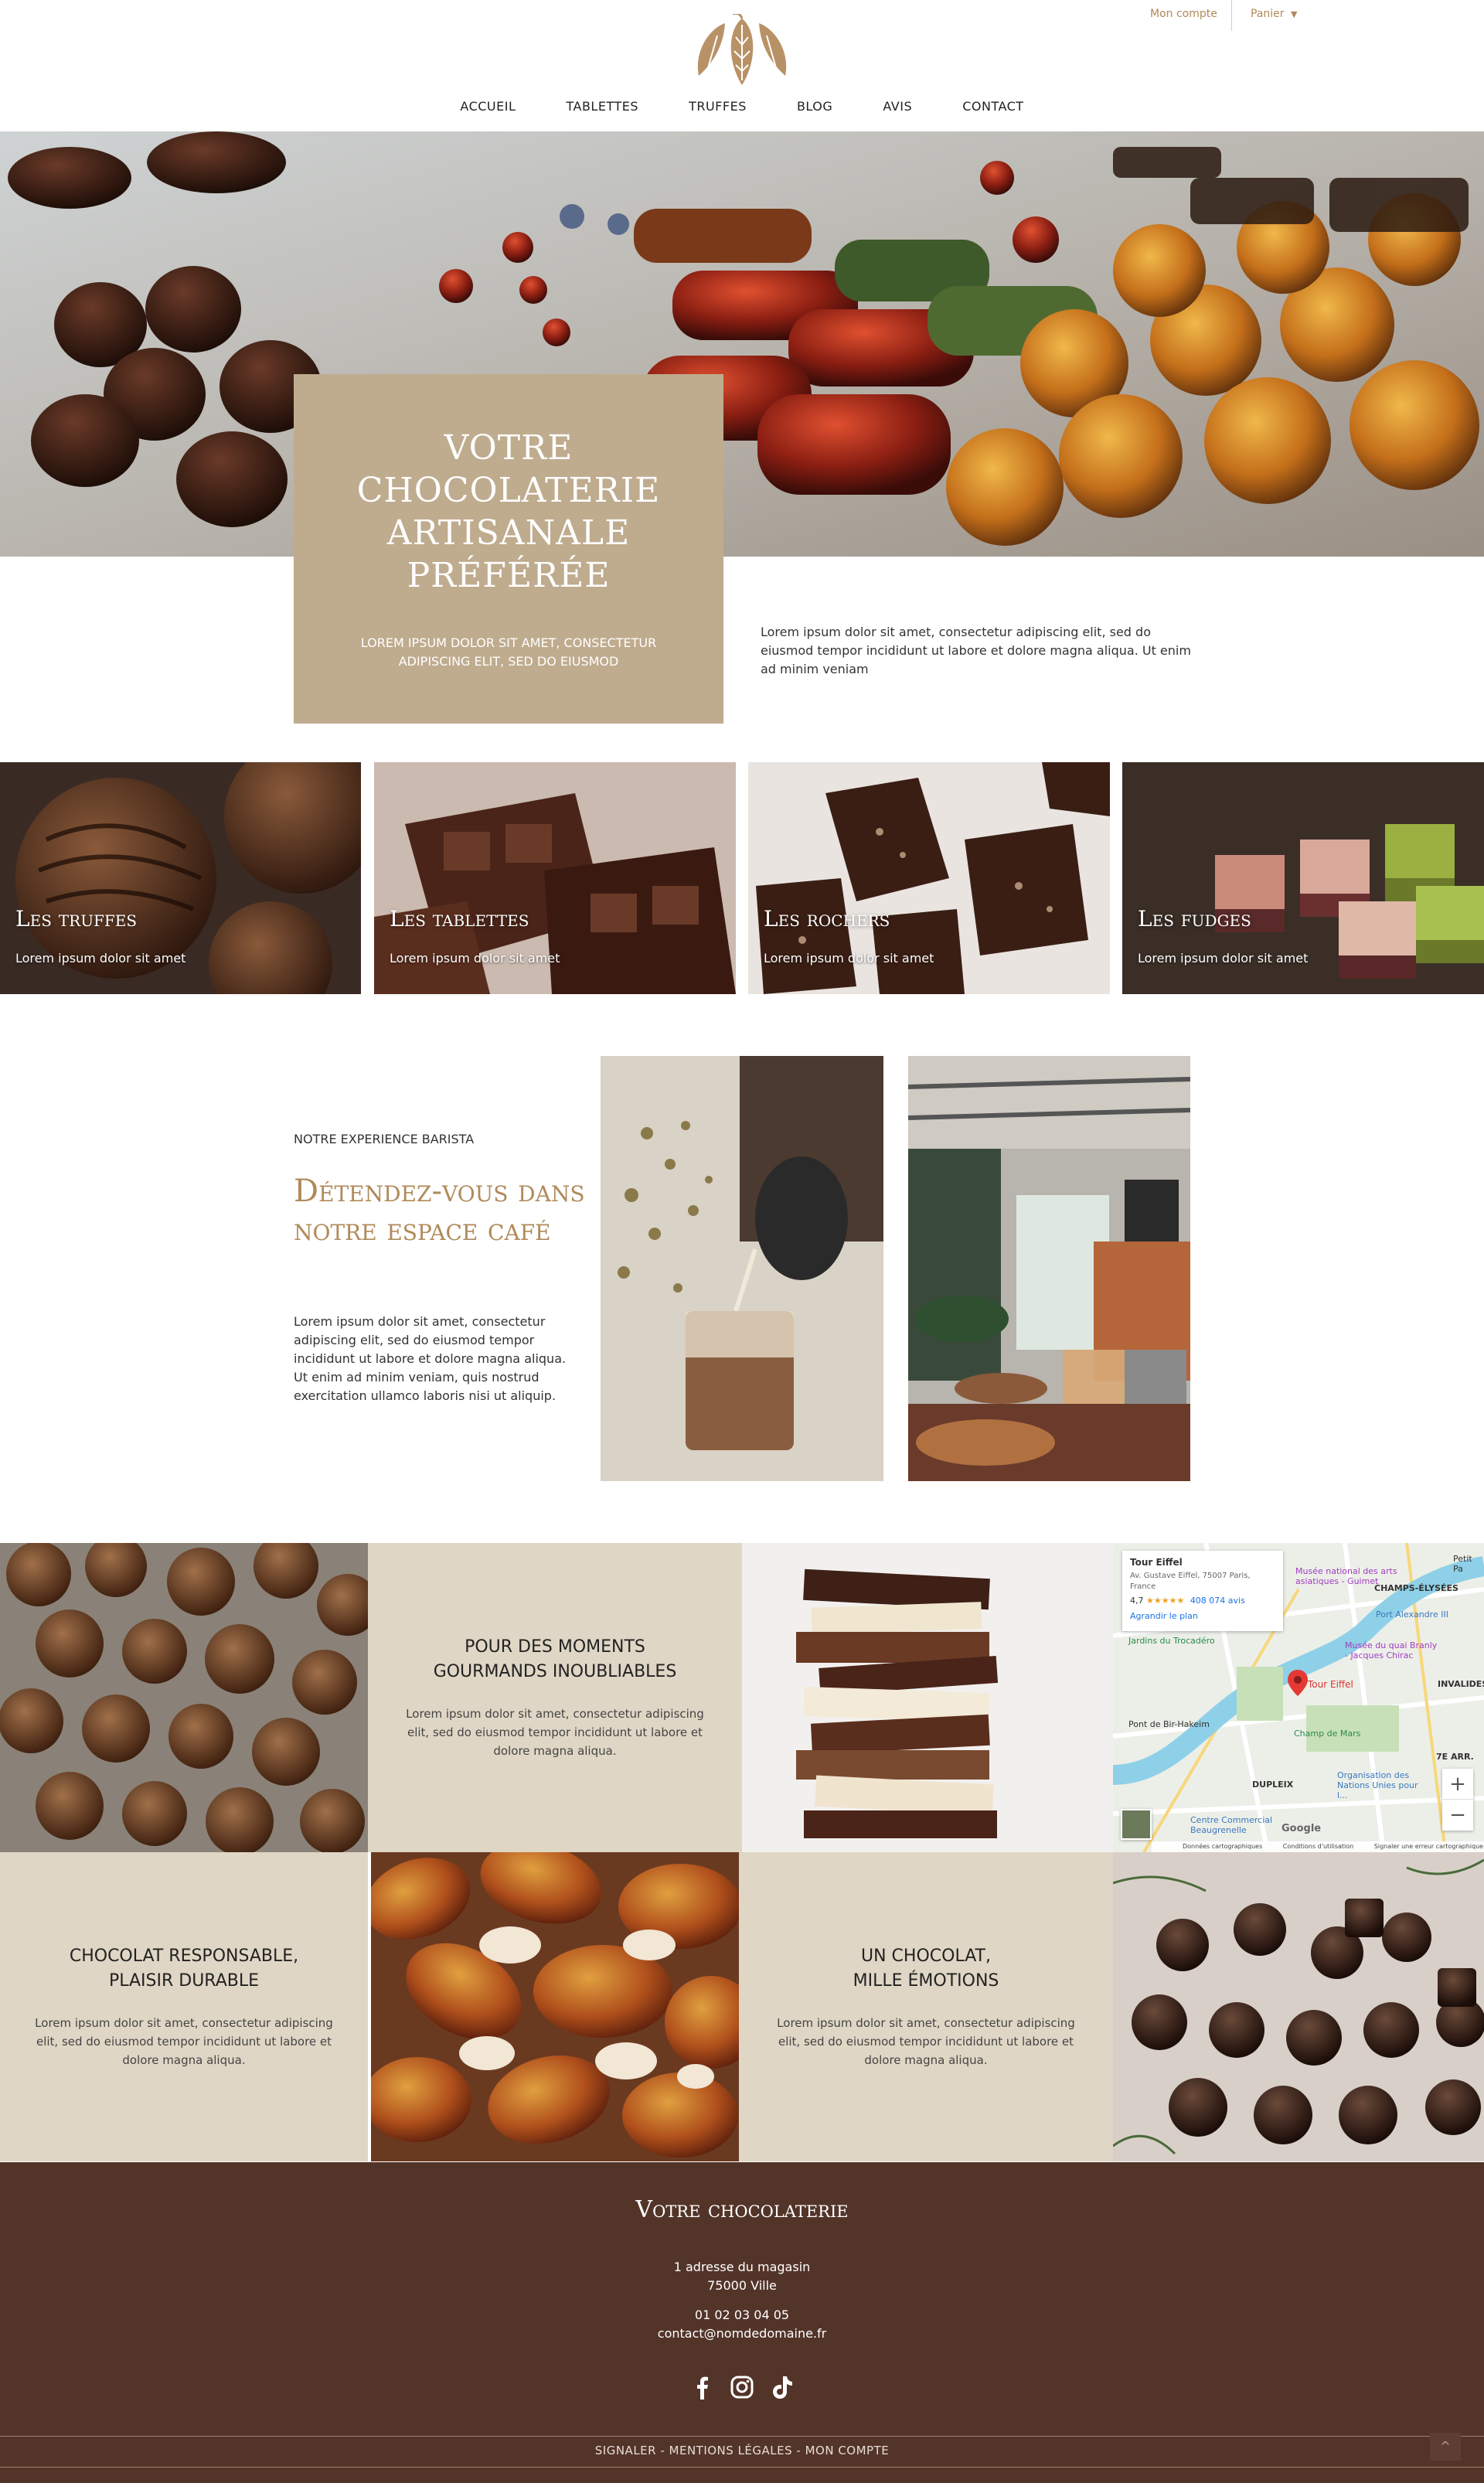 This screenshot has width=1484, height=2483. I want to click on map-marker-label: Tour Eiffel, so click(1330, 1684).